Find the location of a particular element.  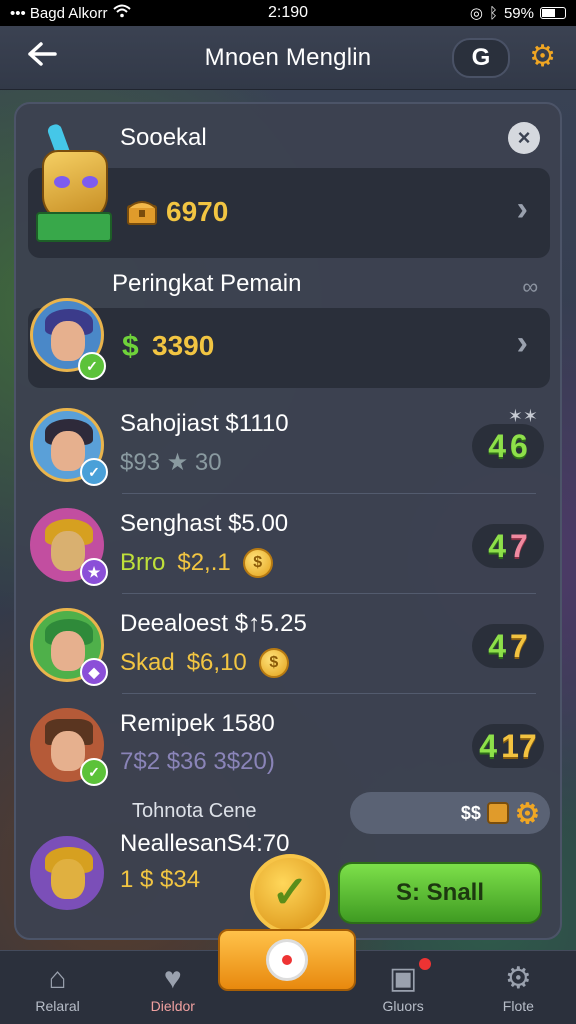

player-tag: Skad is located at coordinates (147, 662).